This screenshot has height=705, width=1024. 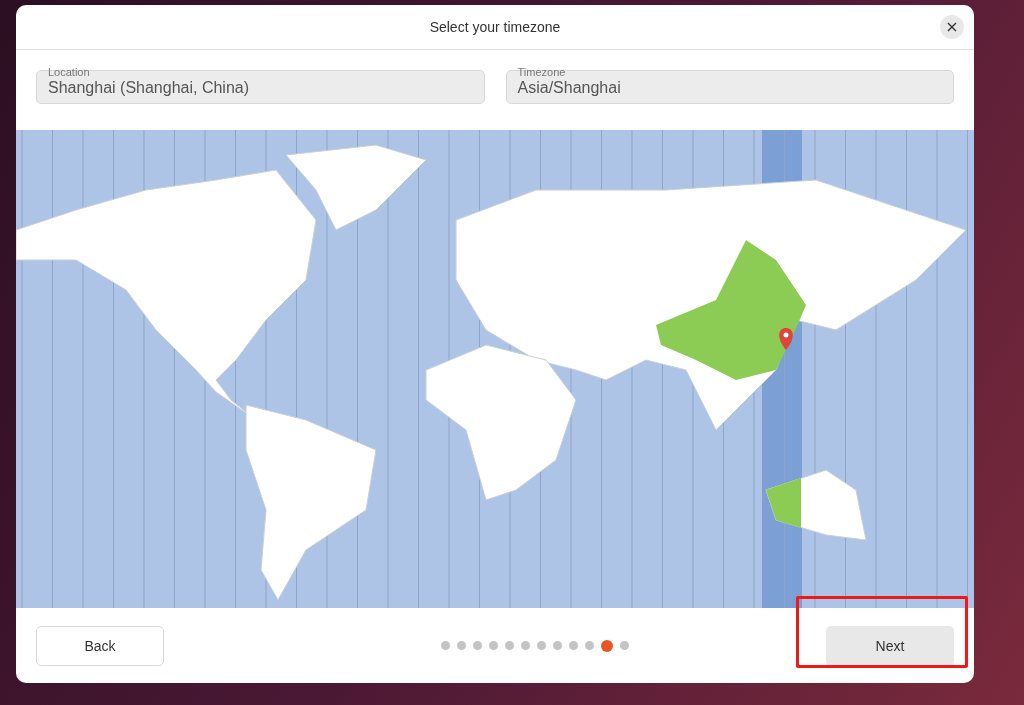 What do you see at coordinates (569, 87) in the screenshot?
I see `field-value: Asia/Shanghai` at bounding box center [569, 87].